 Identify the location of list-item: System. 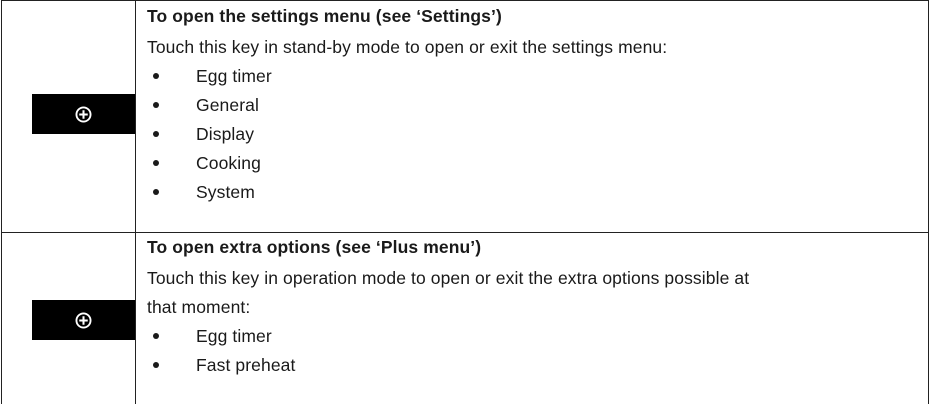
(533, 192).